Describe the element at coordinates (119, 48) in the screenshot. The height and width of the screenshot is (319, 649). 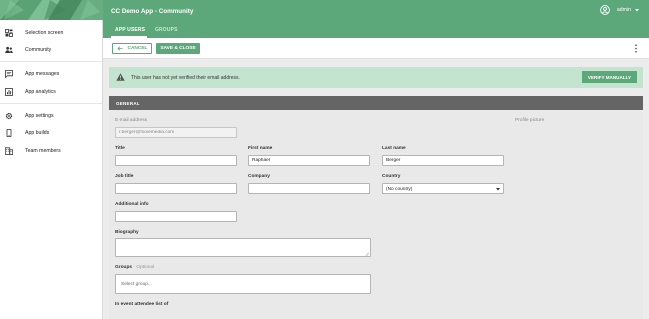
I see `arrow-left-icon` at that location.